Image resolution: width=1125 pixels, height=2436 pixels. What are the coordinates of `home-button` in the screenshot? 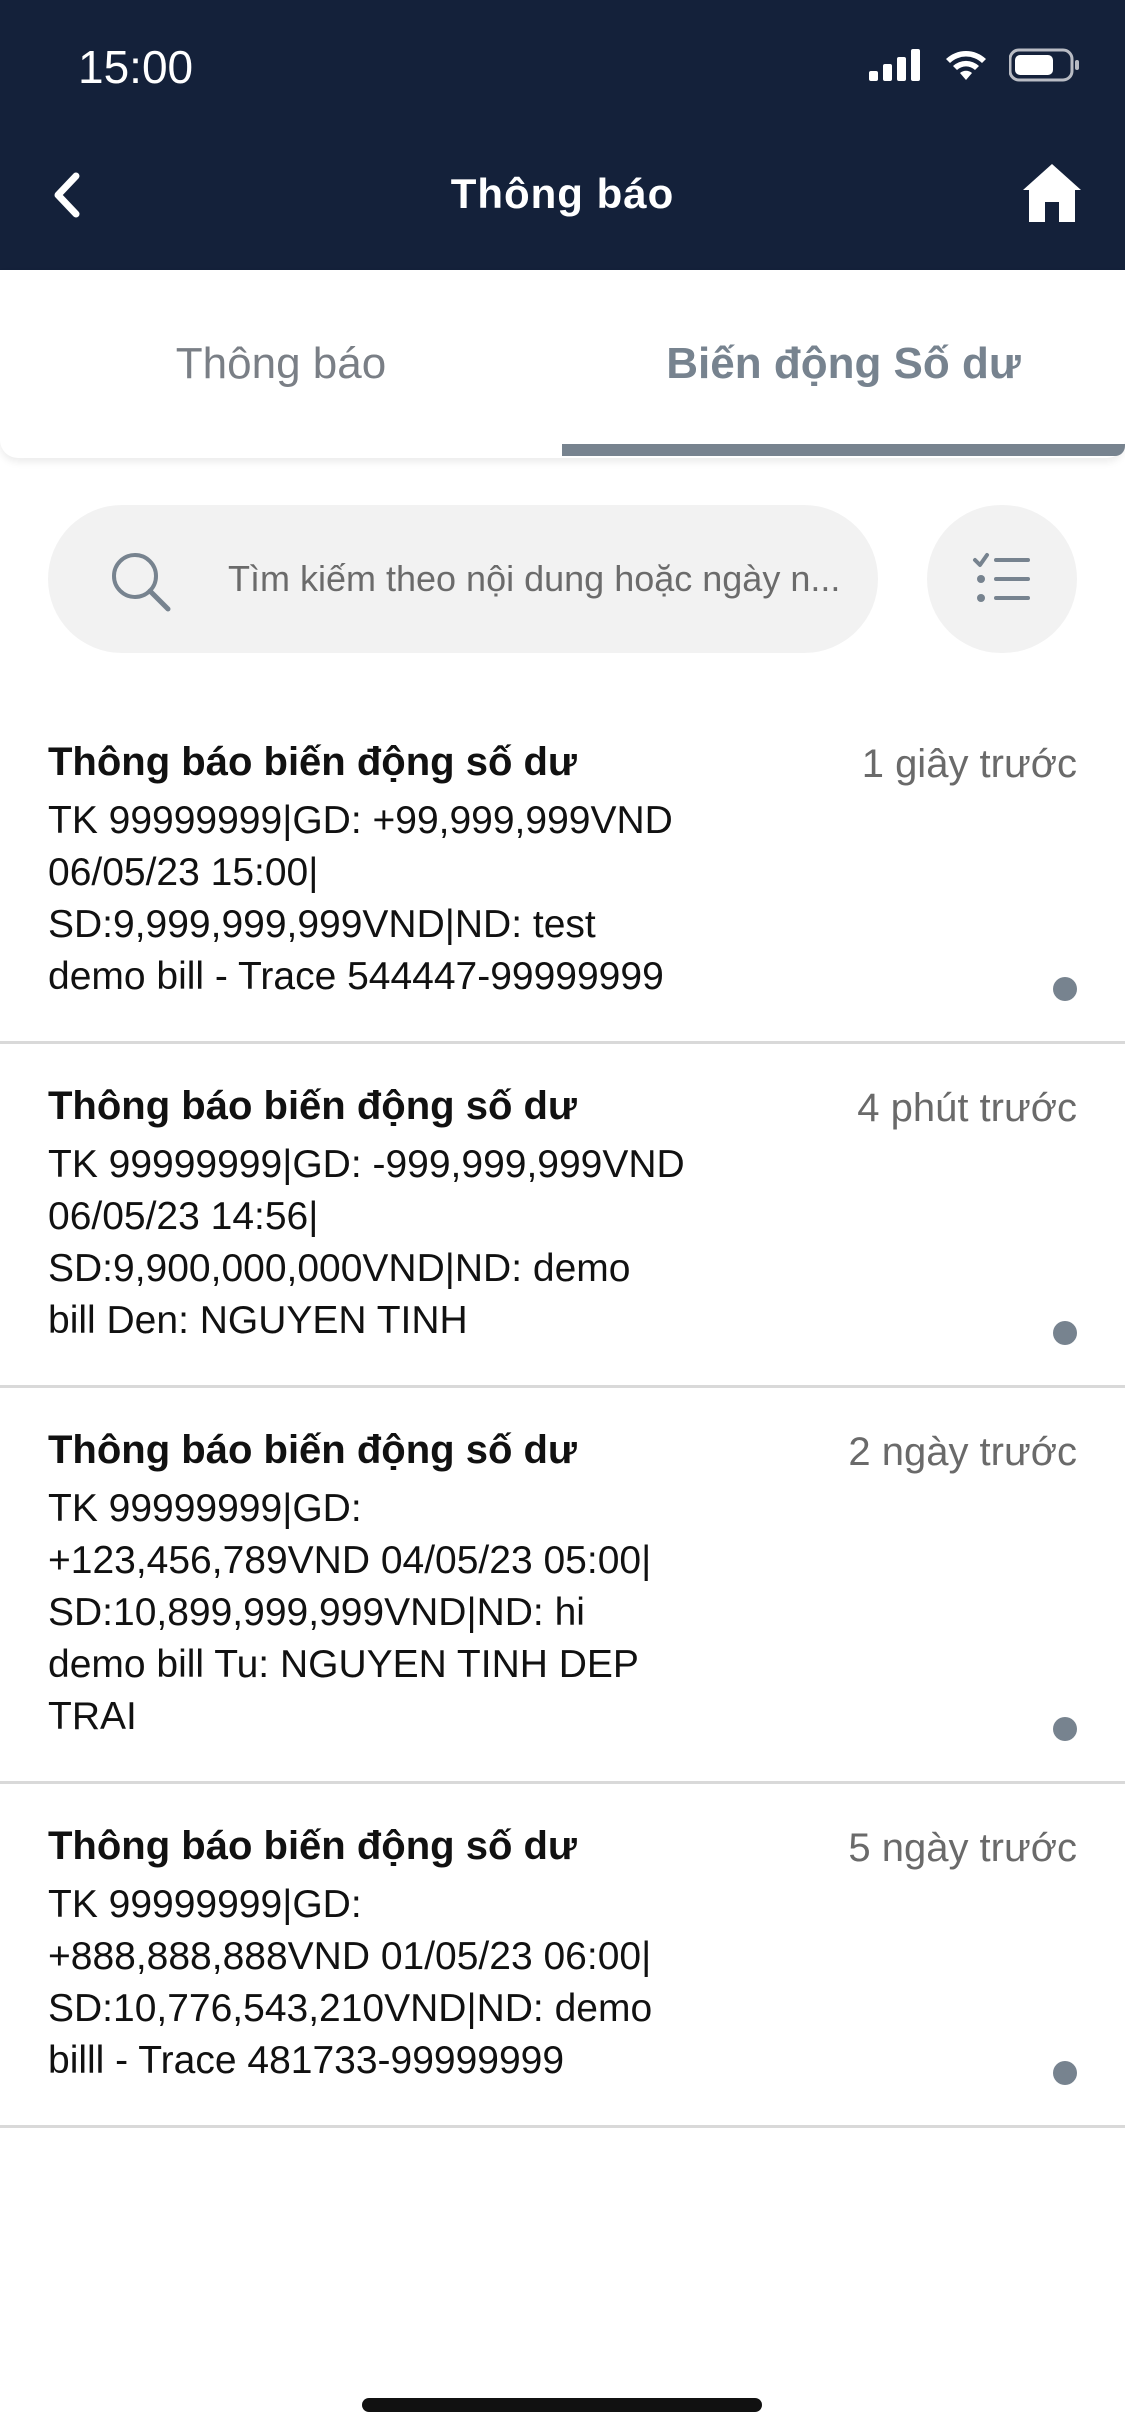 It's located at (1052, 193).